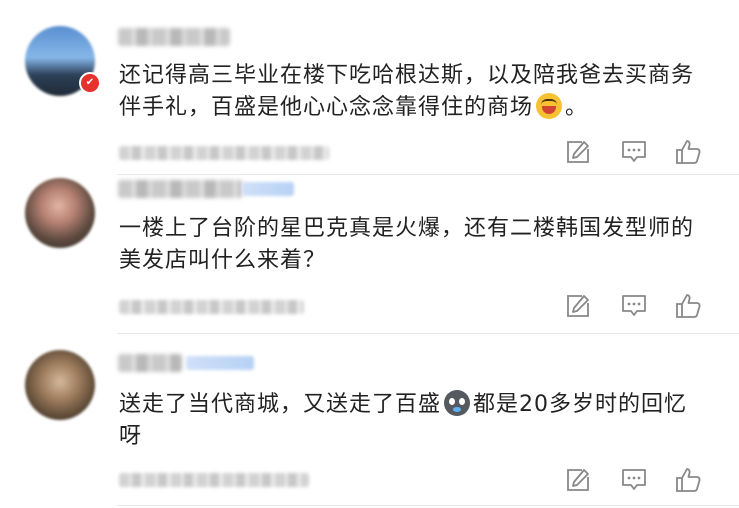 Image resolution: width=739 pixels, height=508 pixels. I want to click on comment-body: 一楼上了台阶的星巴克真是火爆，还有二楼韩国发型师的美发店叫什么来着？, so click(407, 244).